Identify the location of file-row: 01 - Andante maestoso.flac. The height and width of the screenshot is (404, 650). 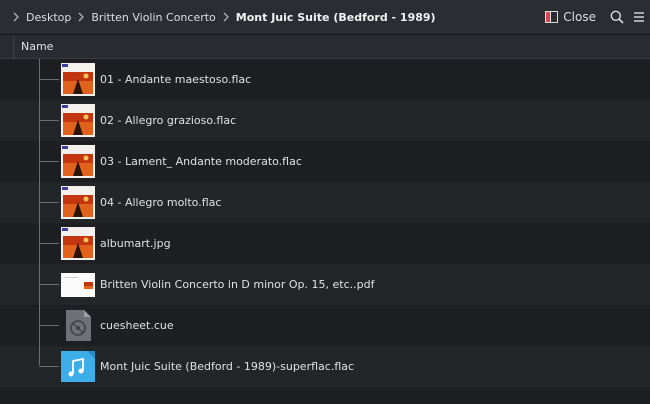
(325, 79).